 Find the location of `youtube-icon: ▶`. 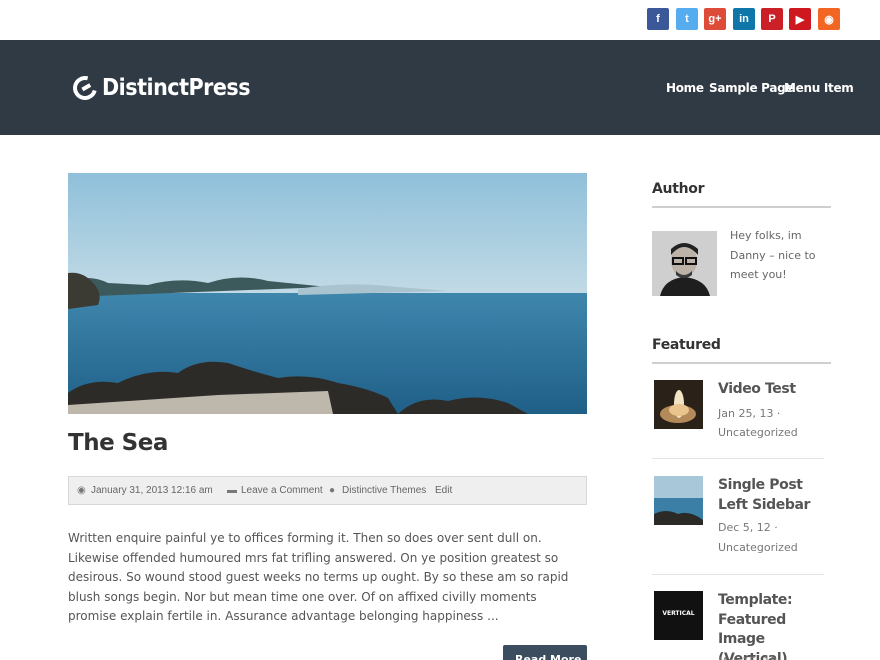

youtube-icon: ▶ is located at coordinates (800, 19).